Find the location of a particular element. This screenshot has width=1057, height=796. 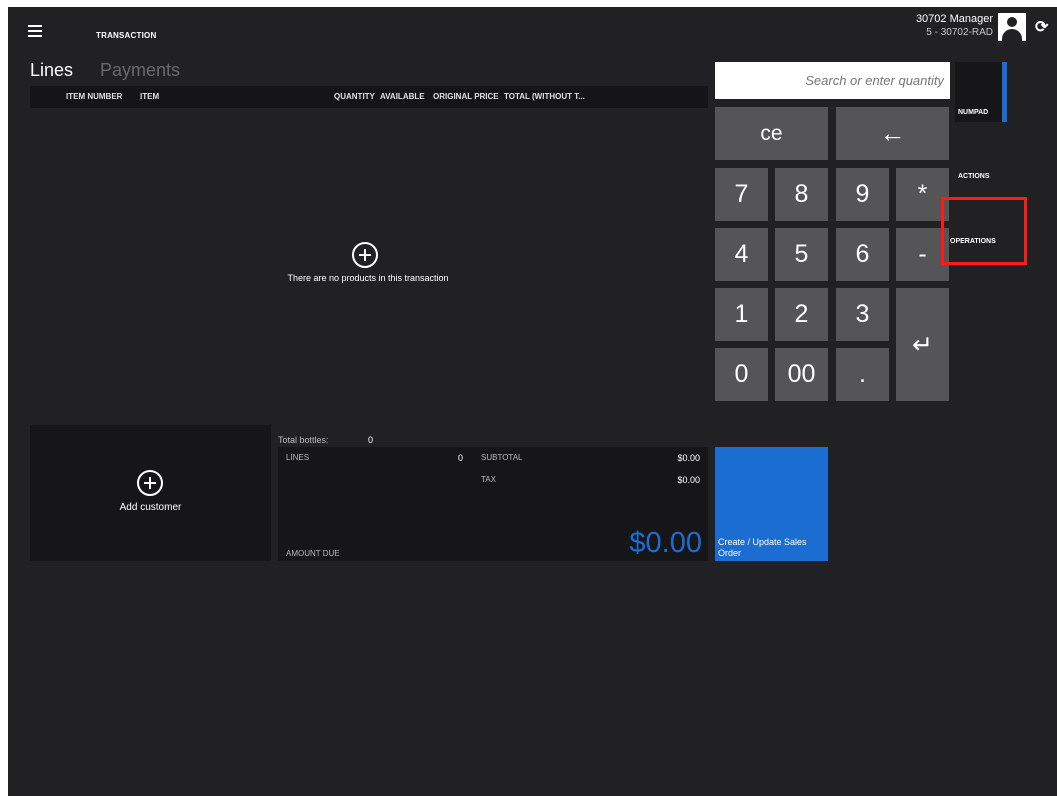

side-tab-numpad: NUMPAD is located at coordinates (973, 112).